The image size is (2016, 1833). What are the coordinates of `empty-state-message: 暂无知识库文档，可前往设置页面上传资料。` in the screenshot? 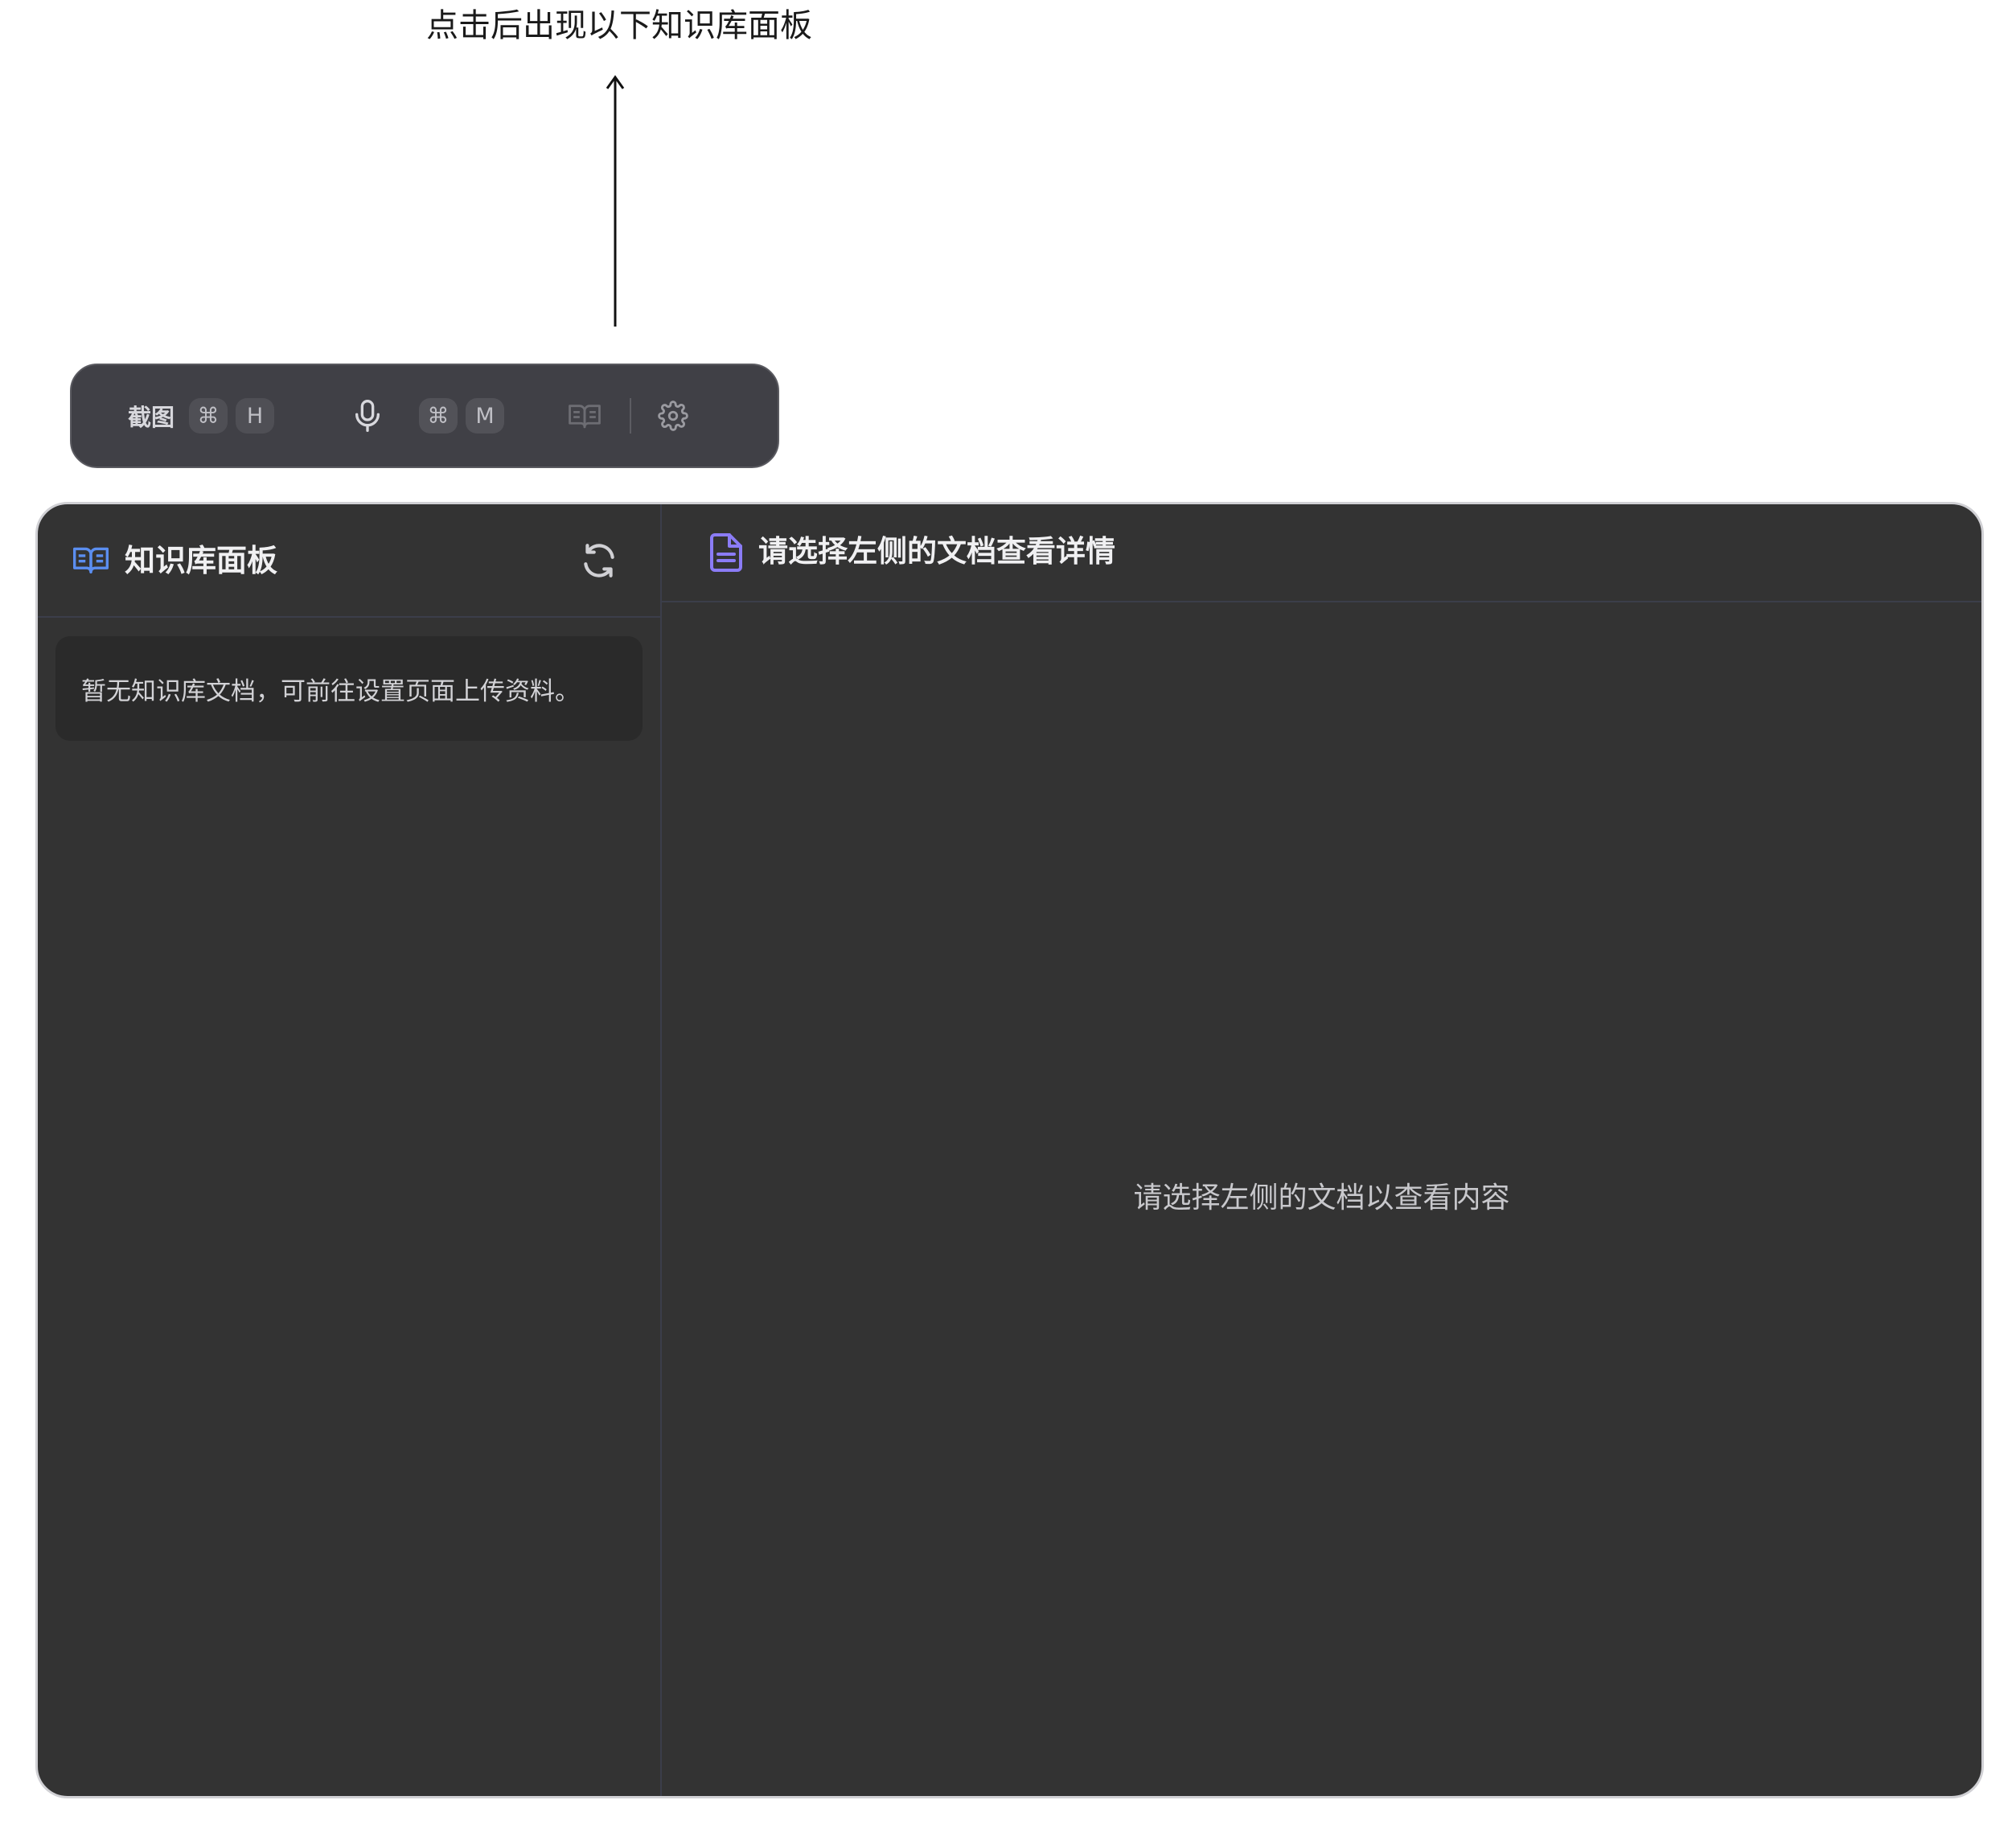 It's located at (349, 689).